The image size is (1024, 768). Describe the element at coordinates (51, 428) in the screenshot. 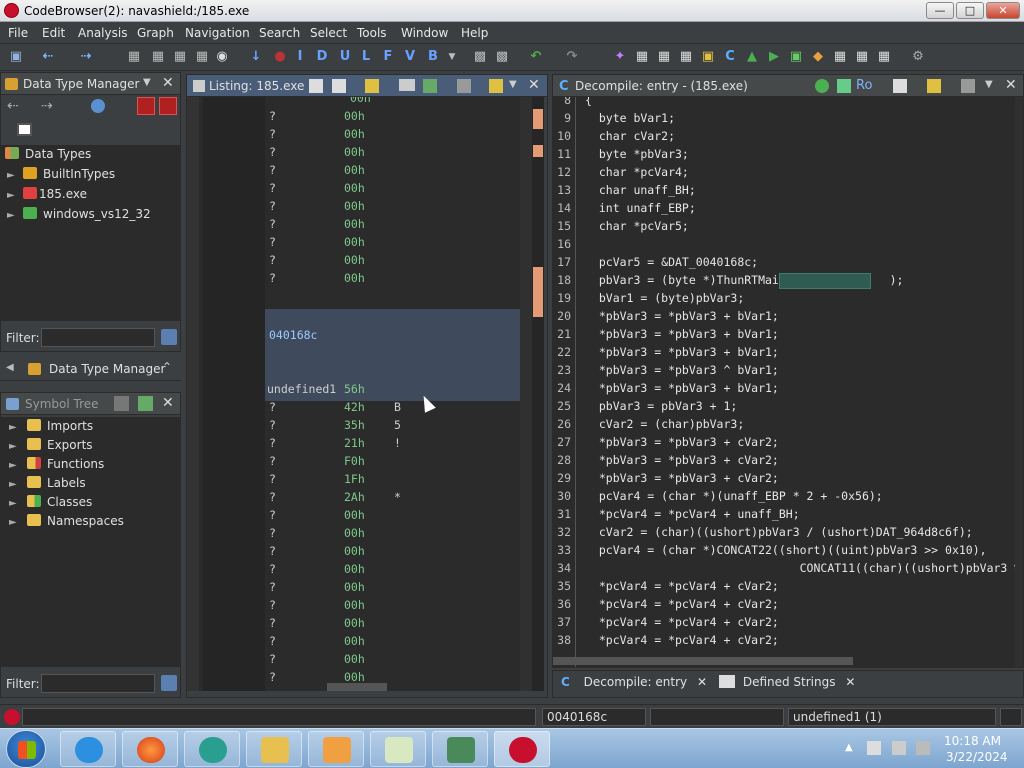

I see `tree-item-imports: ► Imports` at that location.